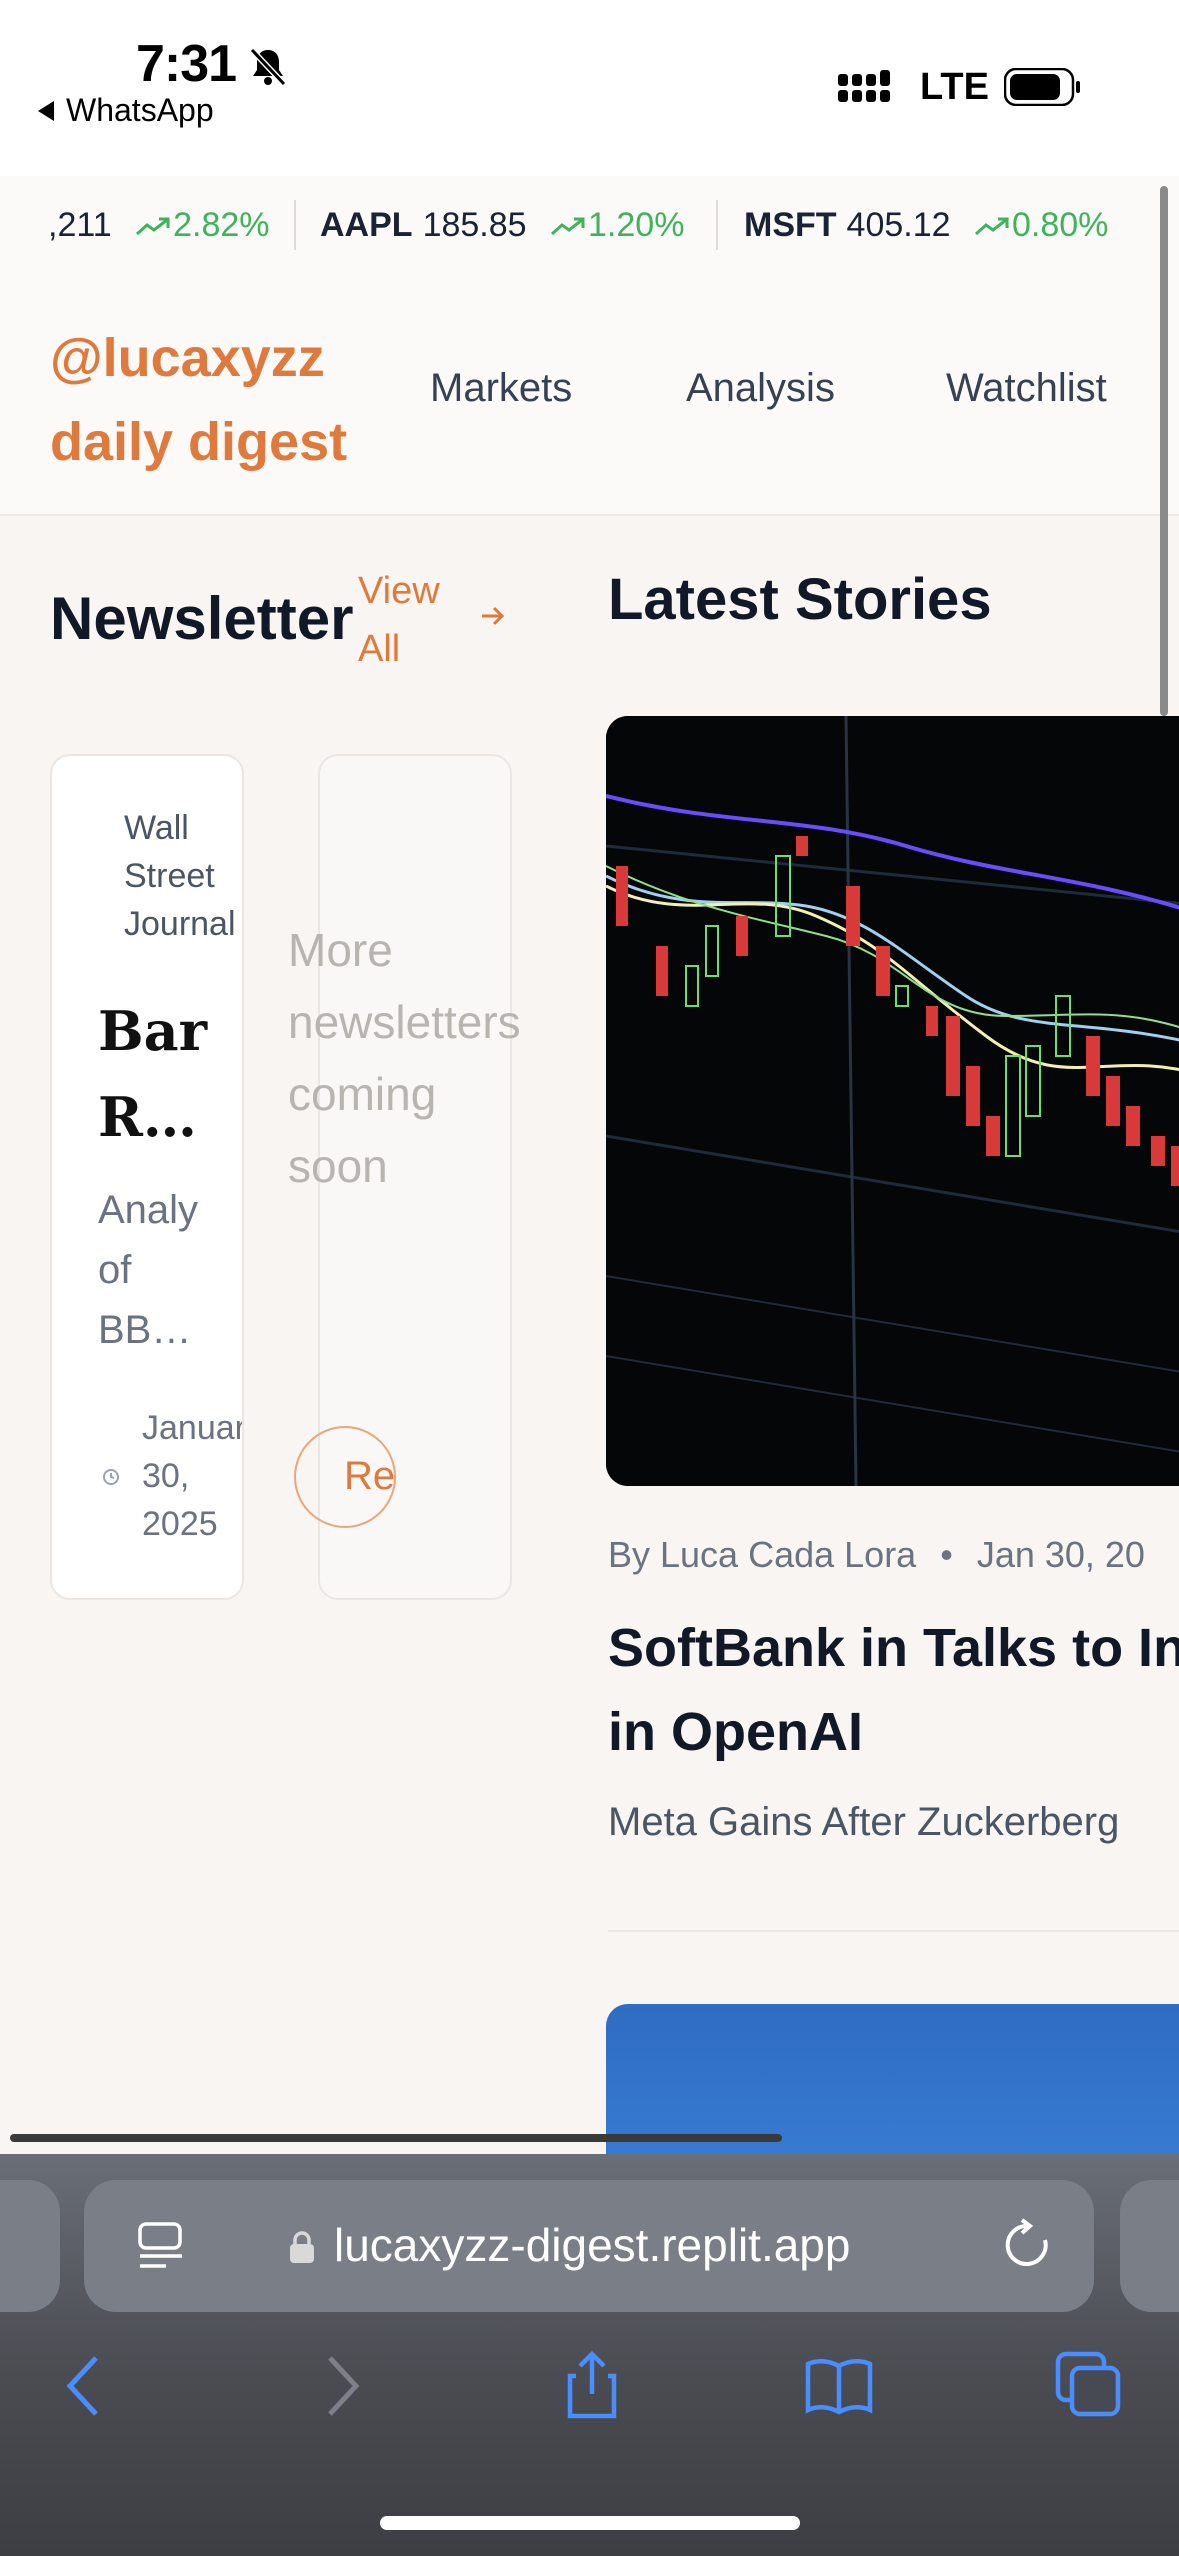 Image resolution: width=1179 pixels, height=2556 pixels. I want to click on ticker-change: 2.82%, so click(221, 225).